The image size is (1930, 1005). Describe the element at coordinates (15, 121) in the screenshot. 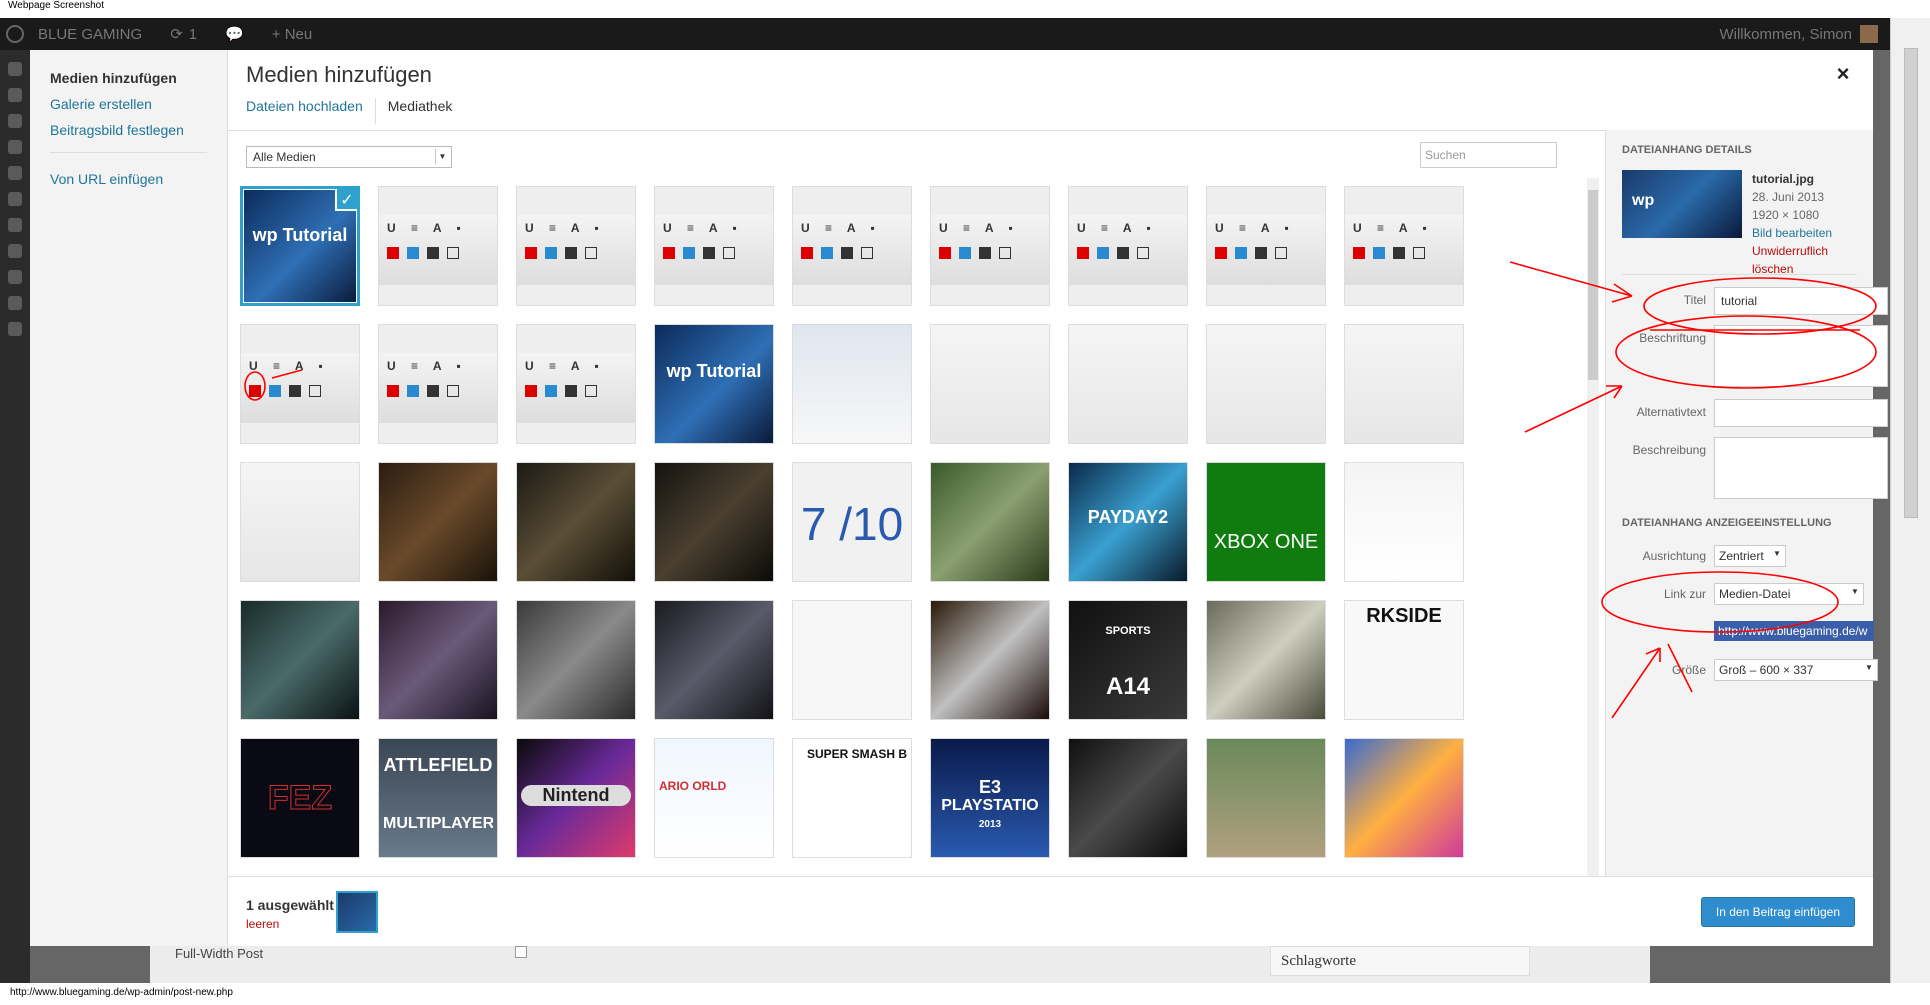

I see `media-icon` at that location.